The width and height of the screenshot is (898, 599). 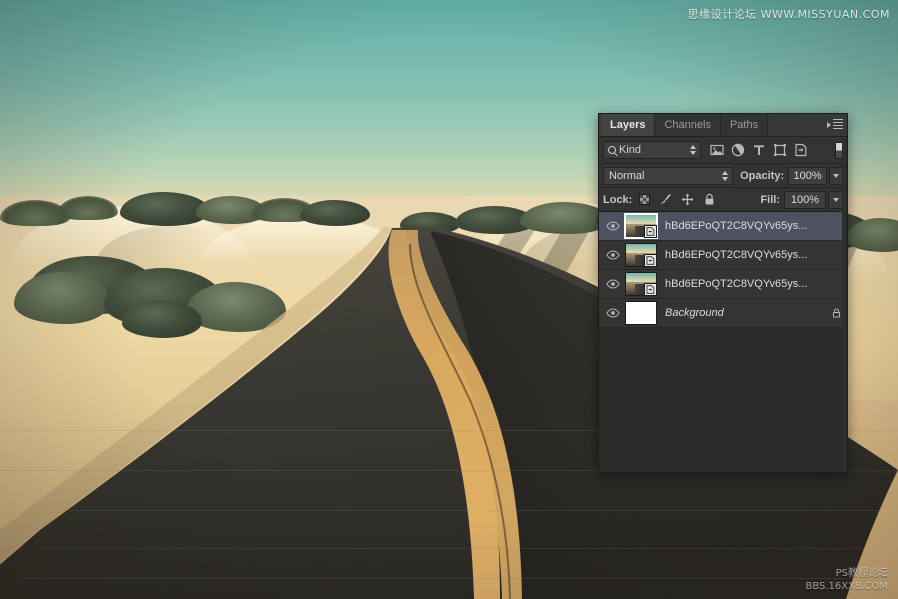 What do you see at coordinates (612, 150) in the screenshot?
I see `search-icon` at bounding box center [612, 150].